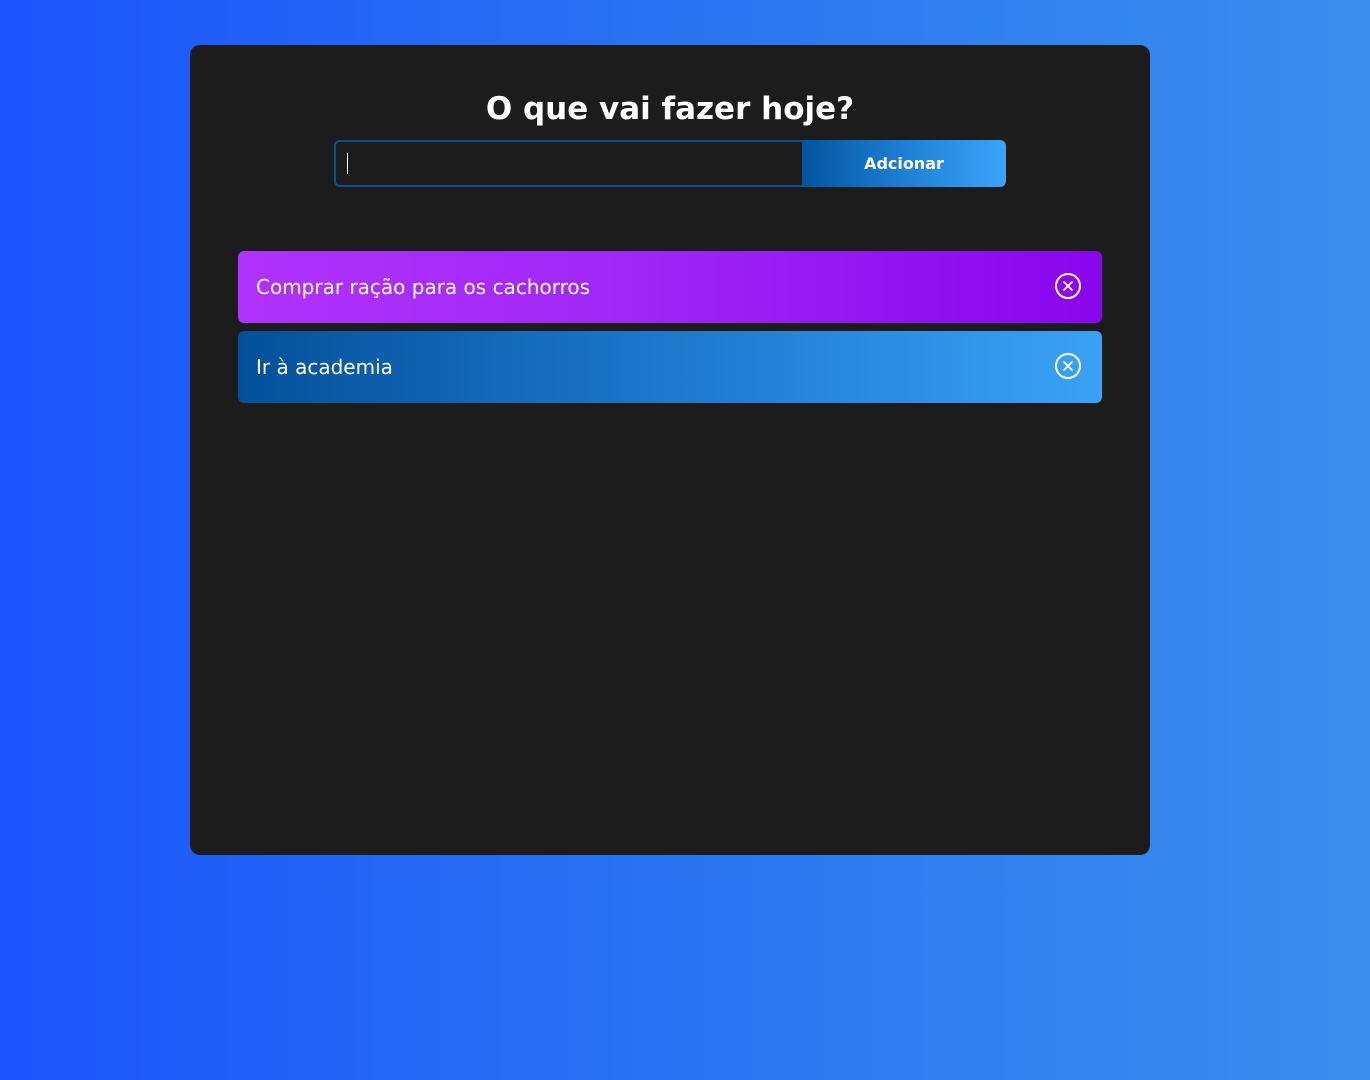 This screenshot has width=1370, height=1080. I want to click on todo-item-text: Comprar ração para os cachorros, so click(670, 287).